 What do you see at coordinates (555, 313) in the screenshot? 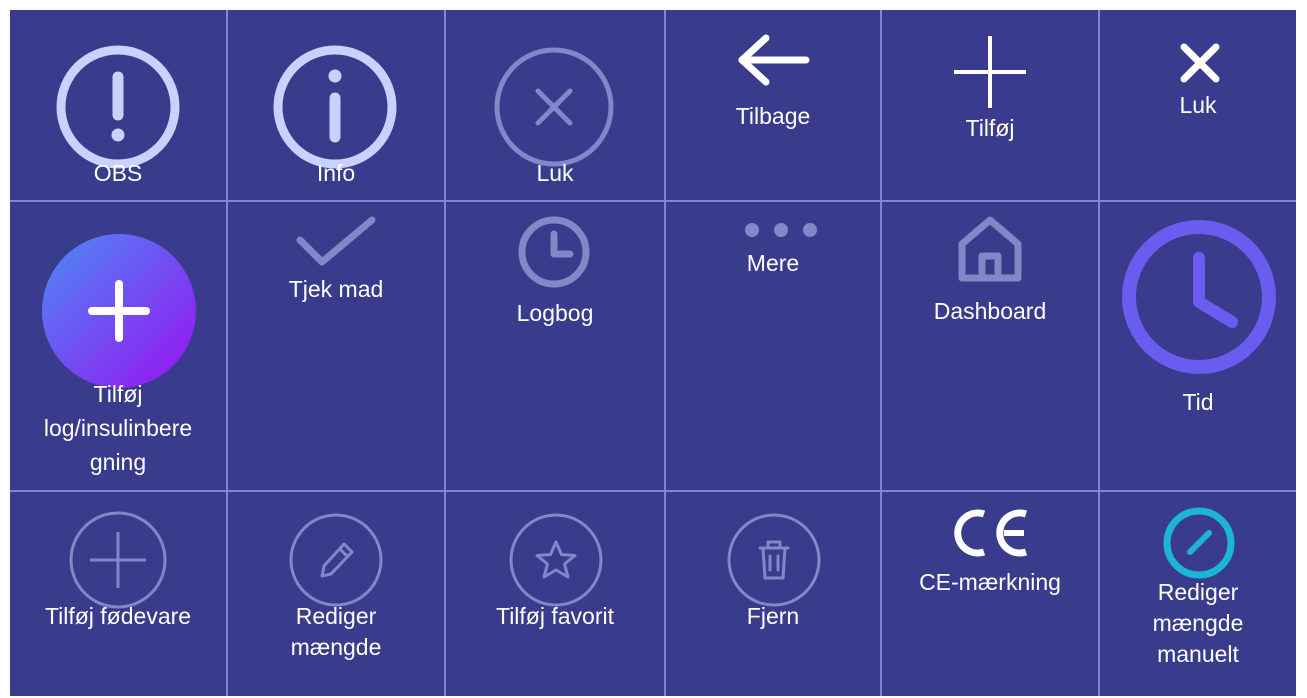
I see `cell-label: Logbog` at bounding box center [555, 313].